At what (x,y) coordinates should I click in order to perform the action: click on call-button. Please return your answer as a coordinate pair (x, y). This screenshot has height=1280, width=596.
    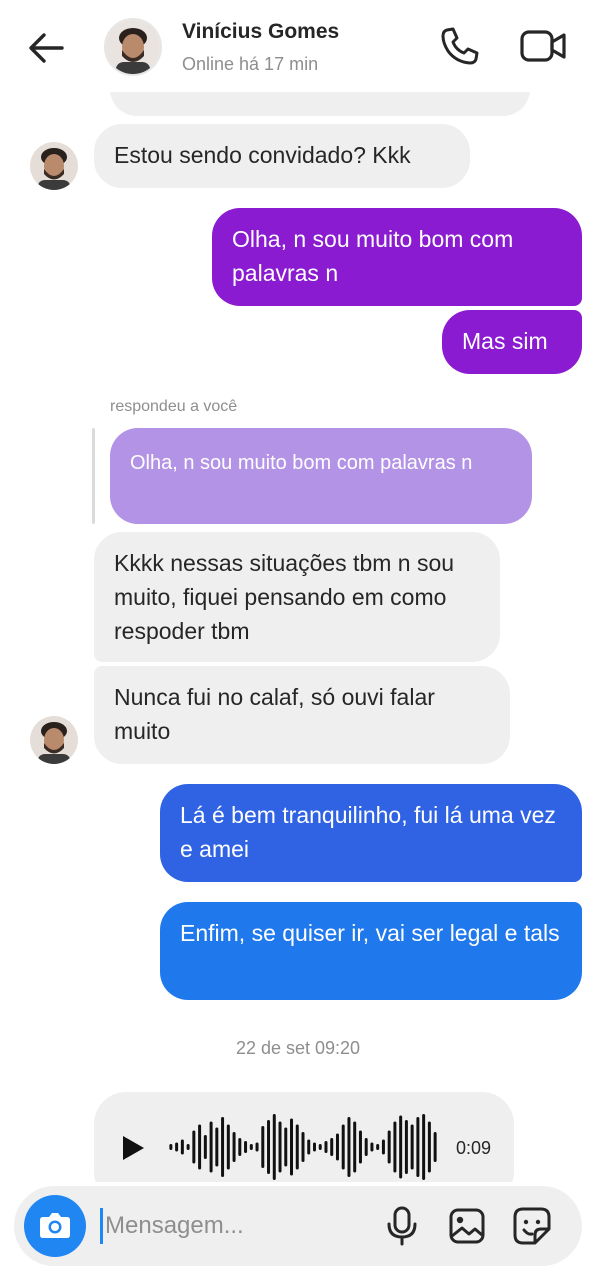
    Looking at the image, I should click on (460, 46).